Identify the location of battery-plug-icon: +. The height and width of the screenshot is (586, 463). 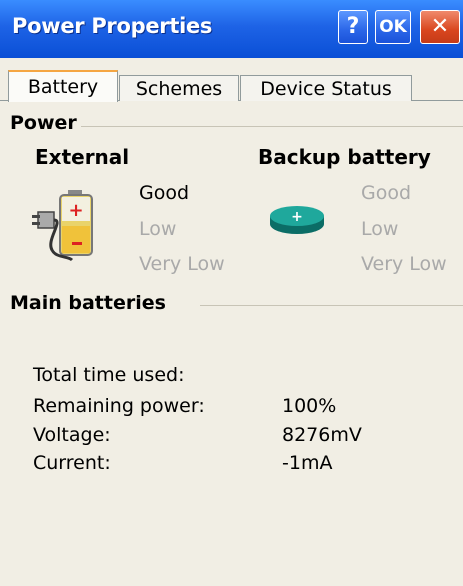
(62, 226).